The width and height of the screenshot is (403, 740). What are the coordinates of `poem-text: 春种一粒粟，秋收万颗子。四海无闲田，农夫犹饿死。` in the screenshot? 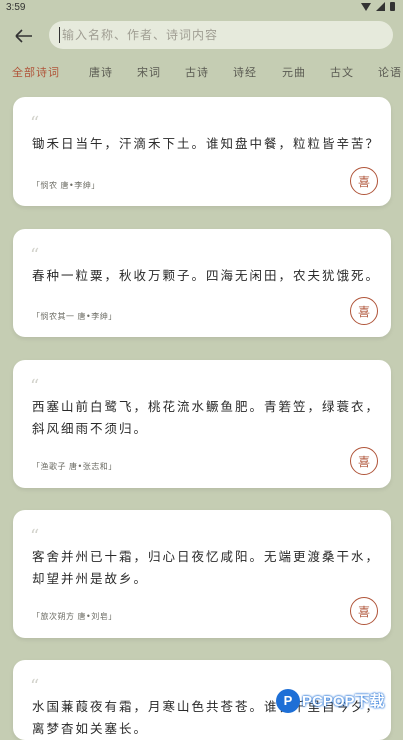 It's located at (206, 275).